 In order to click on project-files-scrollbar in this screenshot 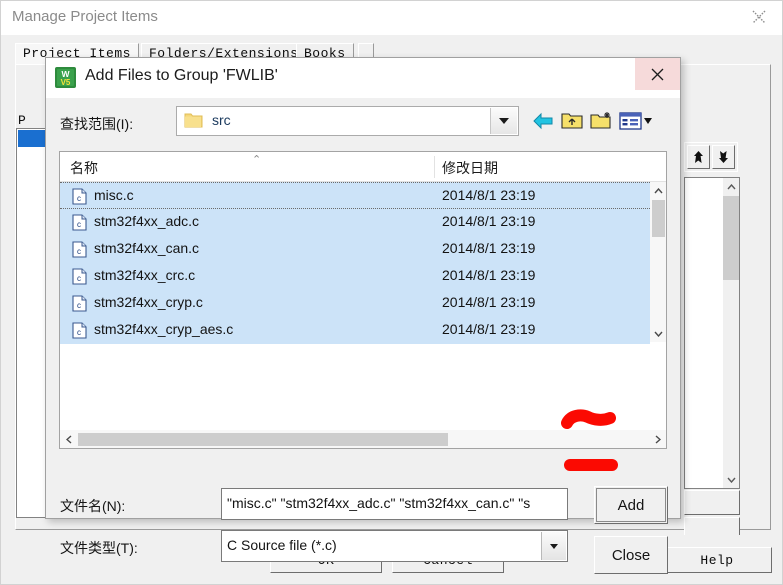, I will do `click(731, 333)`.